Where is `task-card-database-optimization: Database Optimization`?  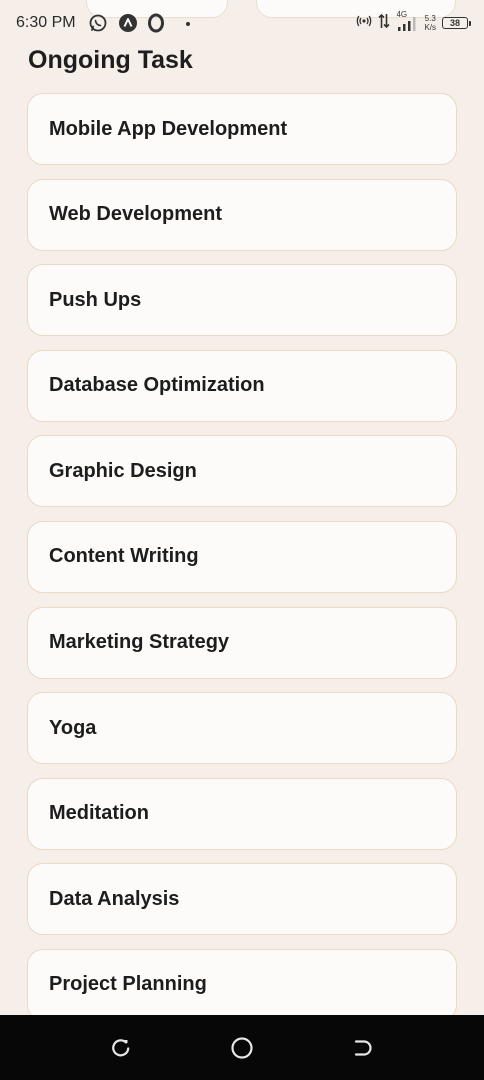
task-card-database-optimization: Database Optimization is located at coordinates (242, 385).